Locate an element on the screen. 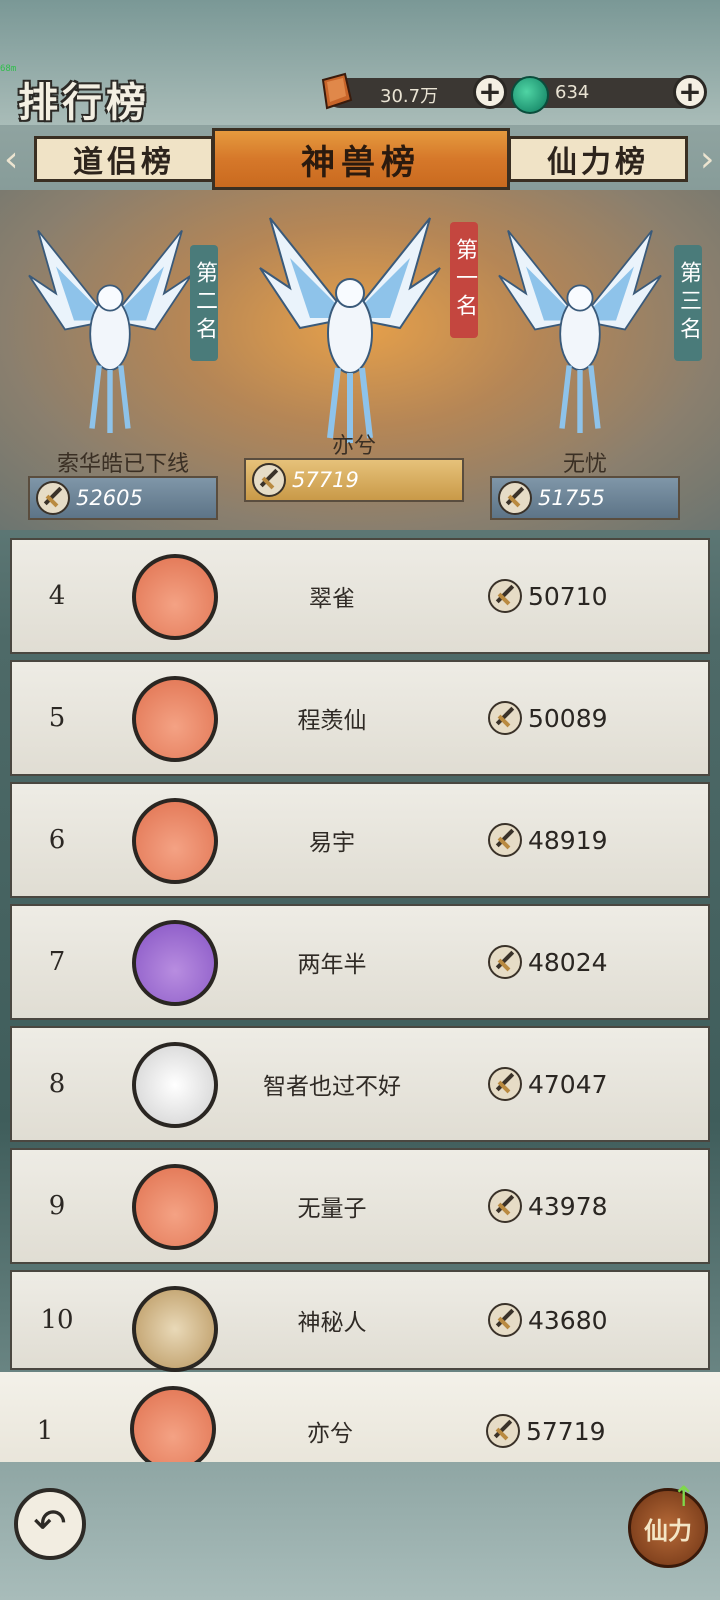 The width and height of the screenshot is (720, 1600). xianli-button: 仙力 is located at coordinates (668, 1528).